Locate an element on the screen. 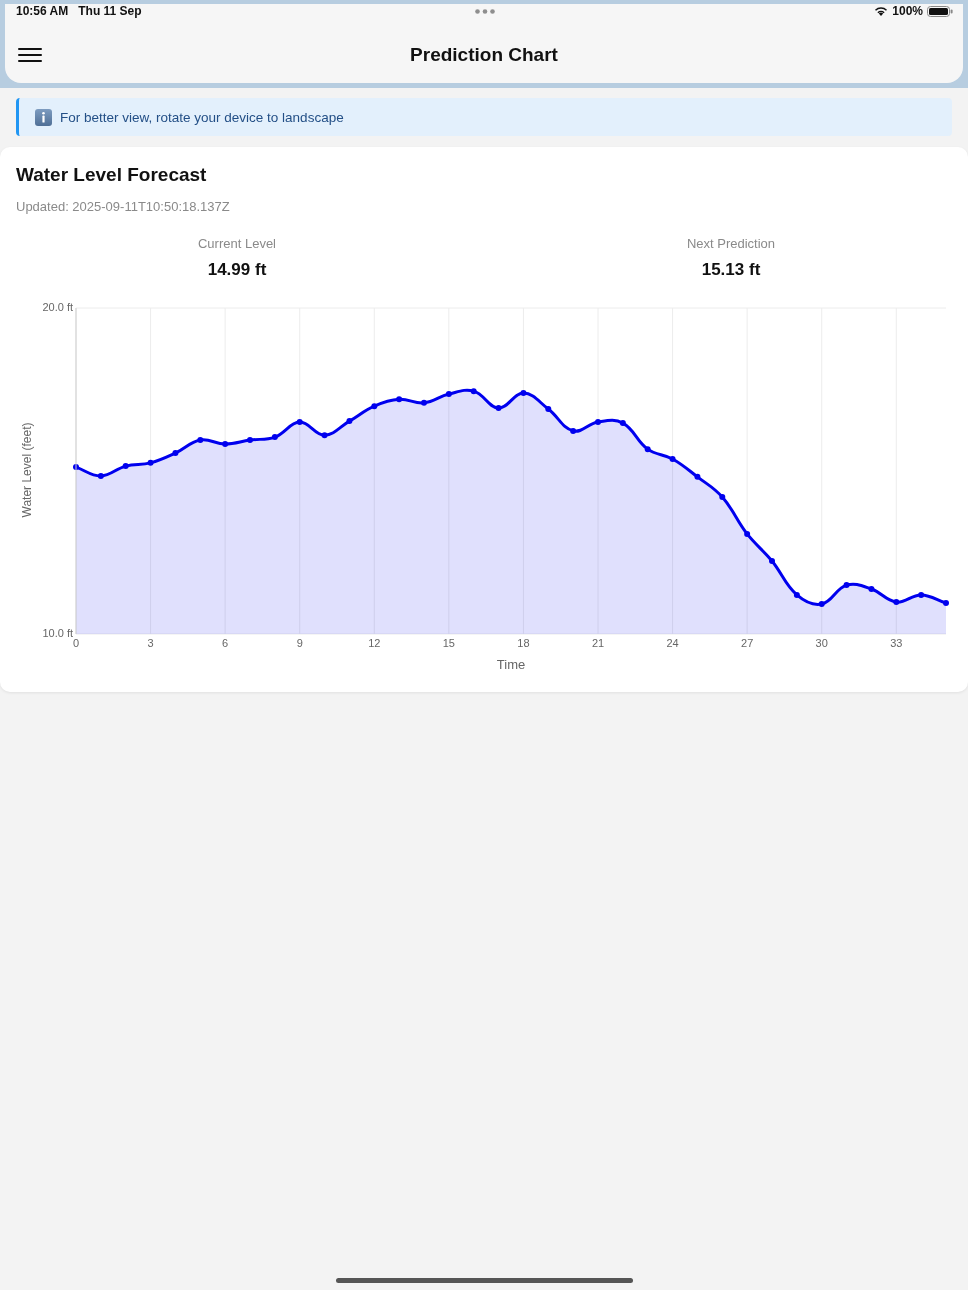 The height and width of the screenshot is (1290, 968). x-tick-label: 18 is located at coordinates (523, 643).